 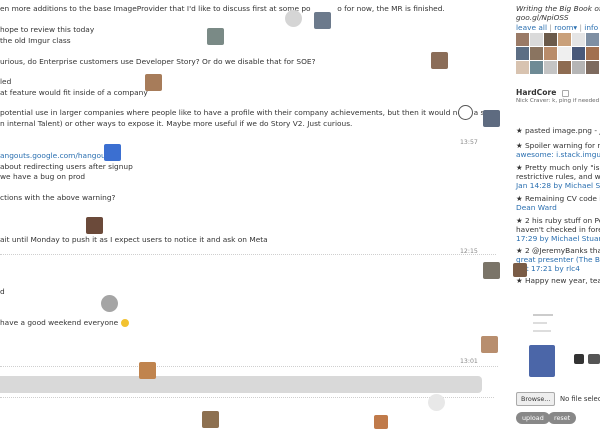 I want to click on starred-item: ★ Pretty much only "is mi, so click(x=558, y=167).